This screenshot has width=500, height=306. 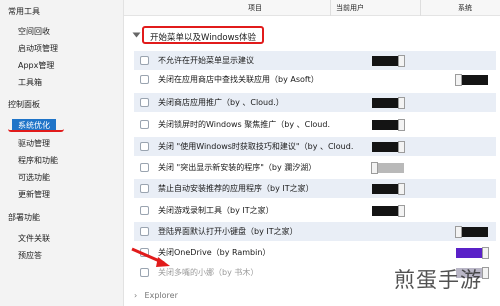 What do you see at coordinates (237, 167) in the screenshot?
I see `setting-label: 关闭 "突出显示新安装的程序"（by 瀾汐湖）` at bounding box center [237, 167].